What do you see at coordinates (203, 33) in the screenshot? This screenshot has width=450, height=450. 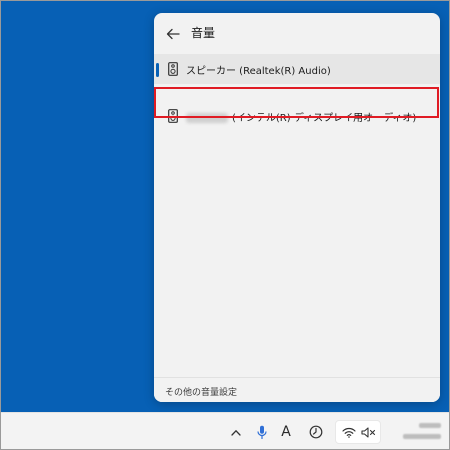 I see `panel-title: 音量` at bounding box center [203, 33].